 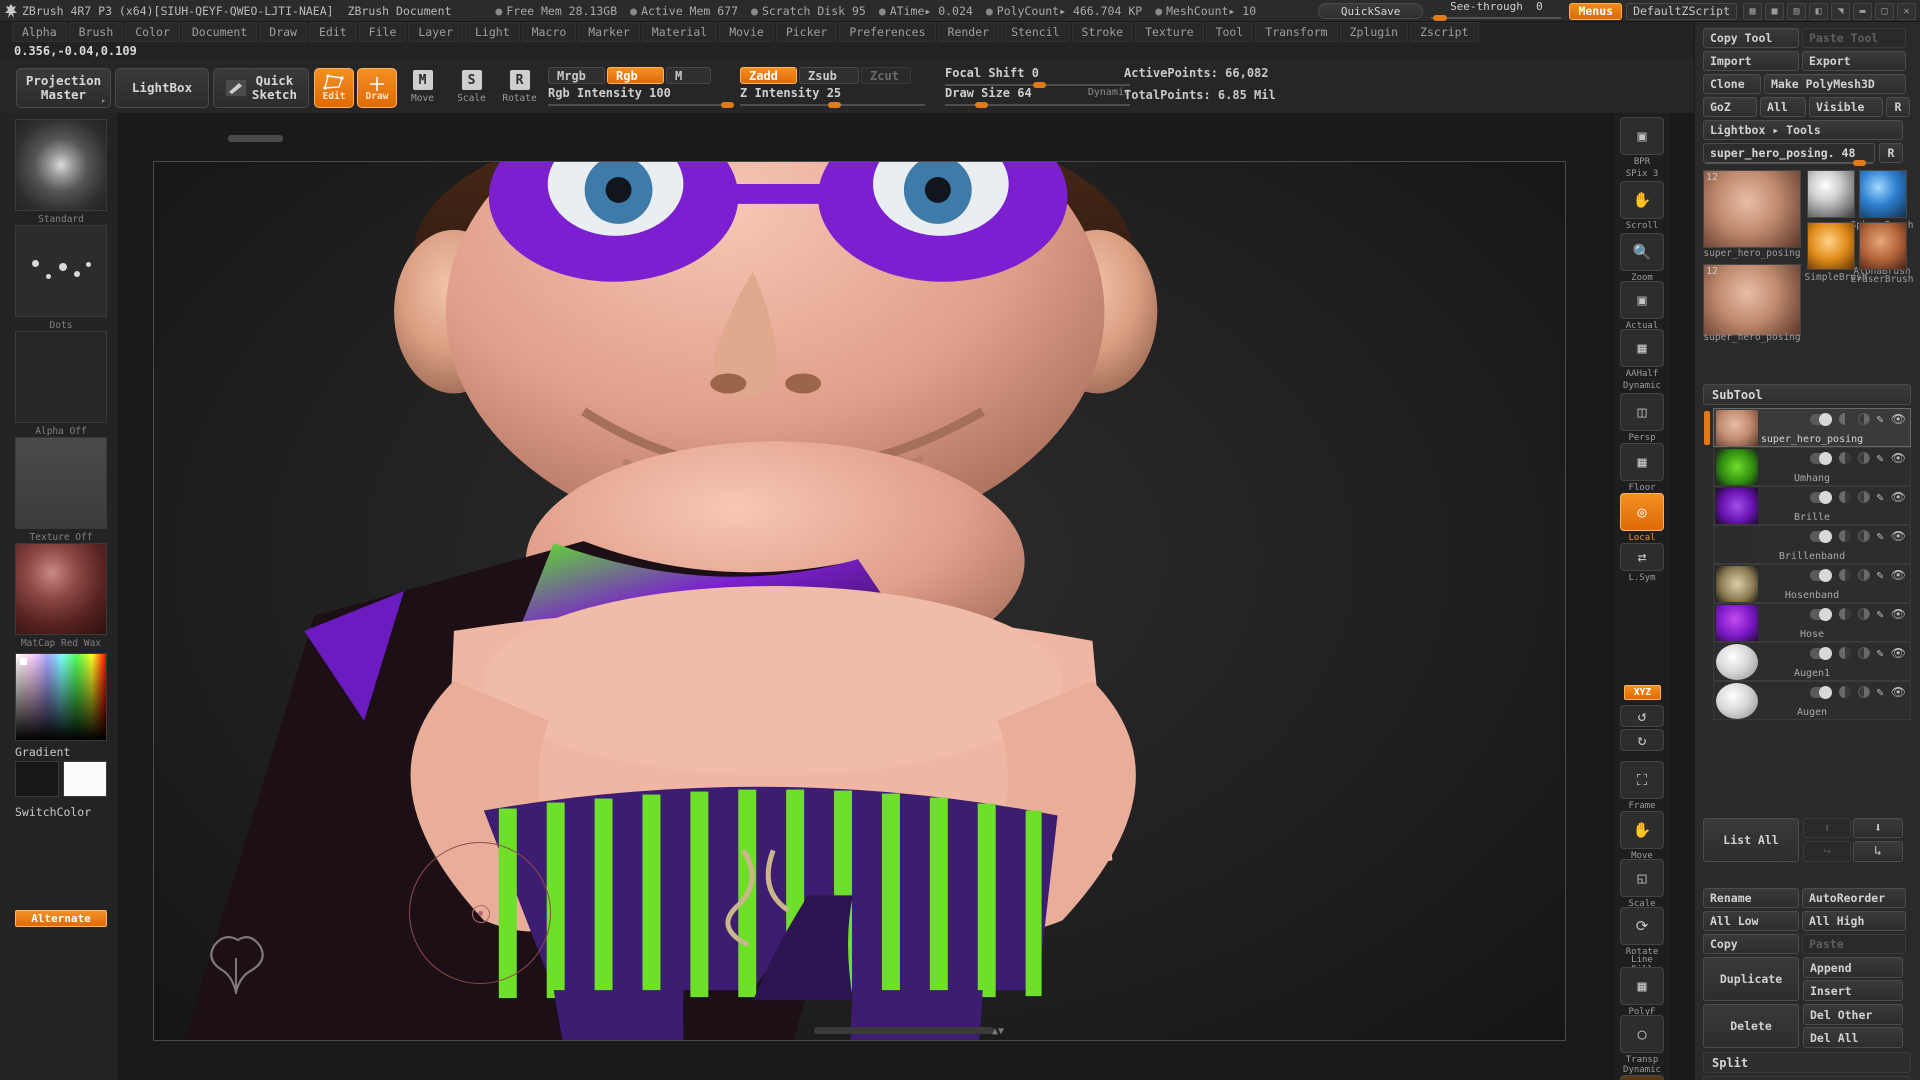 I want to click on zadd-toggle: Zadd, so click(x=768, y=75).